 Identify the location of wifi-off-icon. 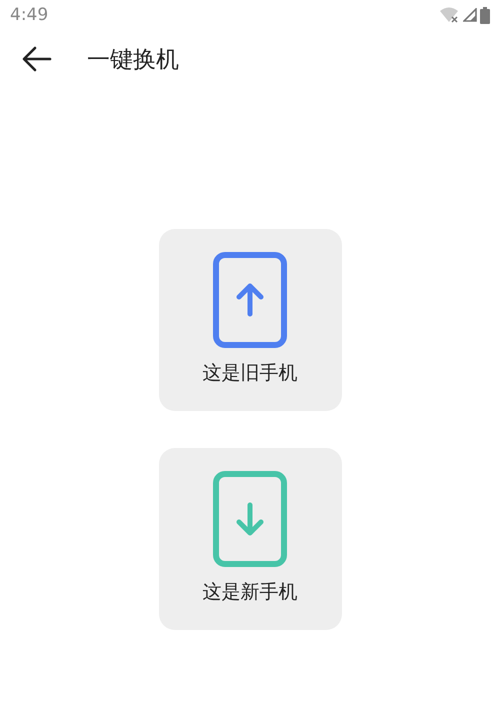
(450, 15).